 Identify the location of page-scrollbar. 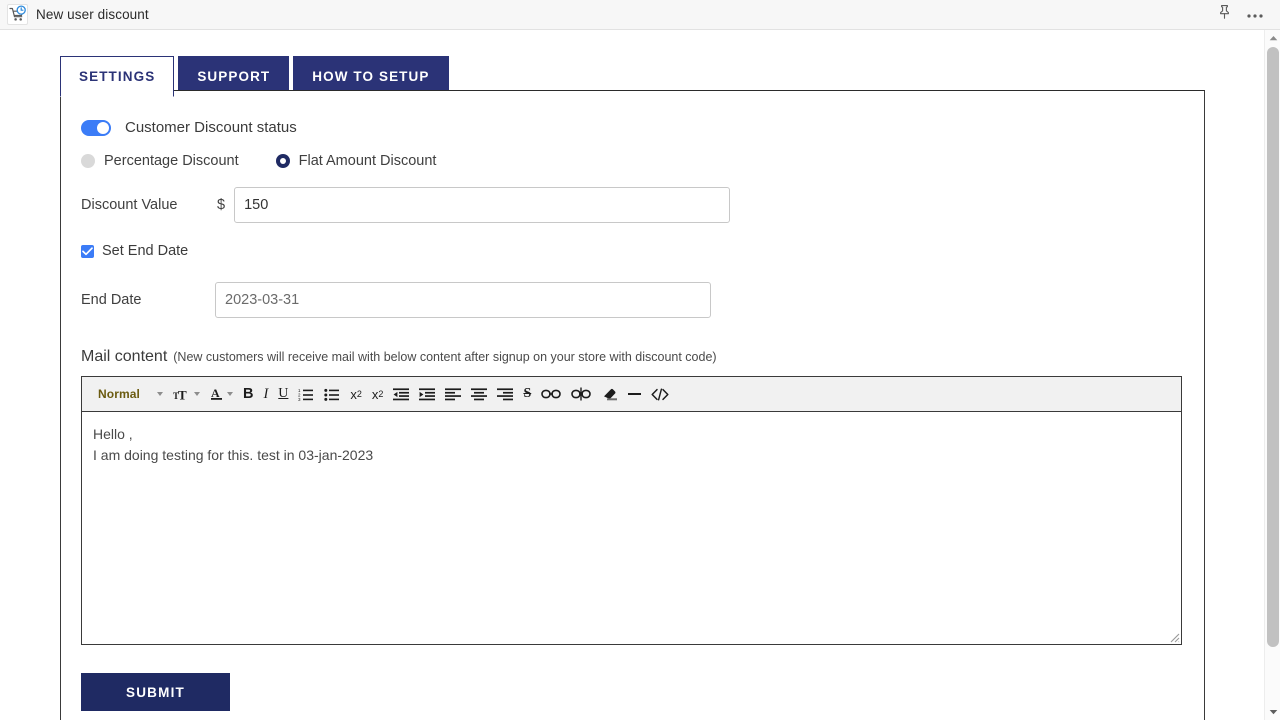
(1272, 375).